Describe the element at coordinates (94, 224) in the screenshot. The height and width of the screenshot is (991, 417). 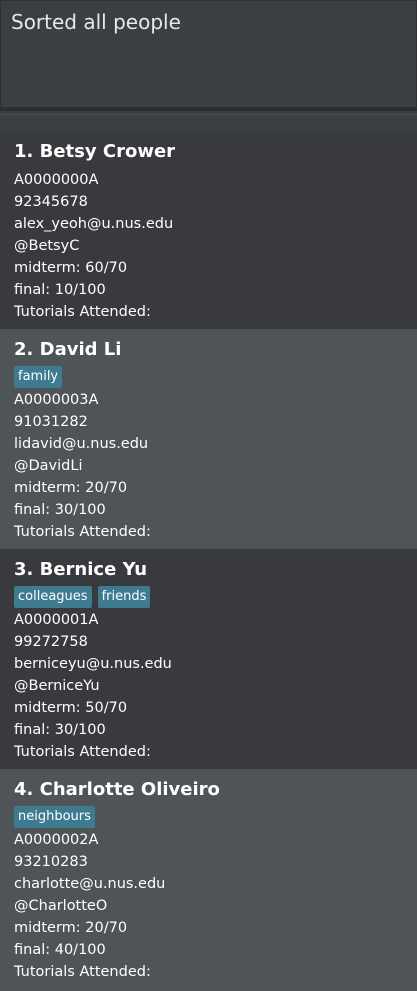
I see `email: alex_yeoh@u.nus.edu` at that location.